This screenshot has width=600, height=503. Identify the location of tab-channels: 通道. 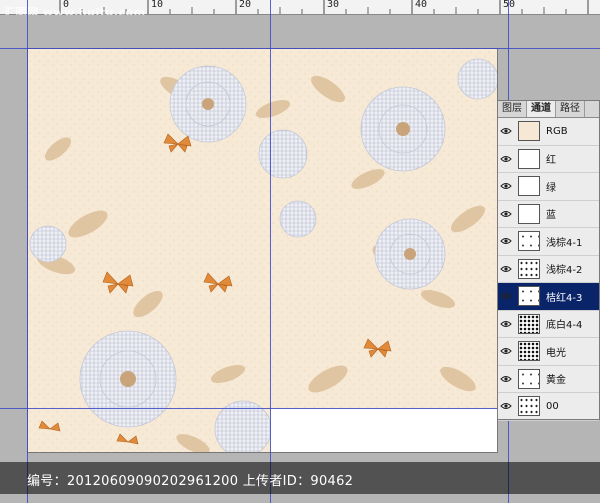
(541, 109).